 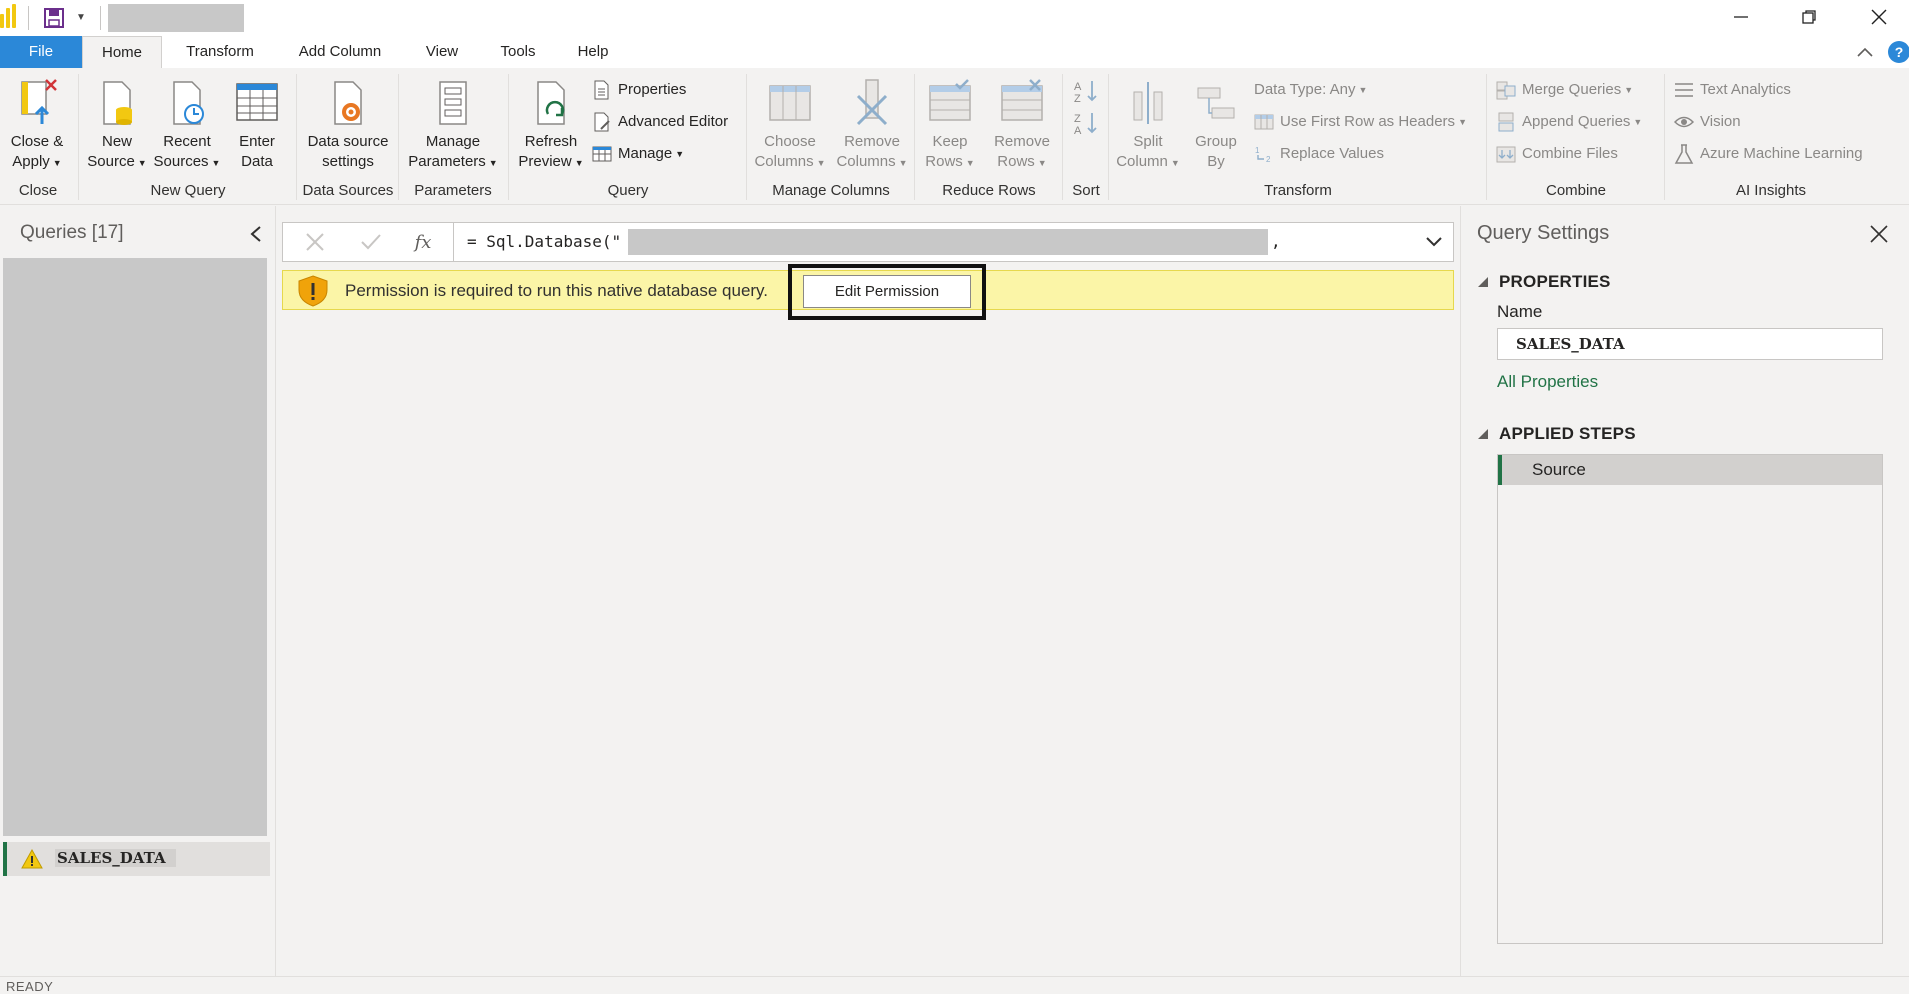 What do you see at coordinates (1305, 89) in the screenshot?
I see `data-type-label: Data Type: Any` at bounding box center [1305, 89].